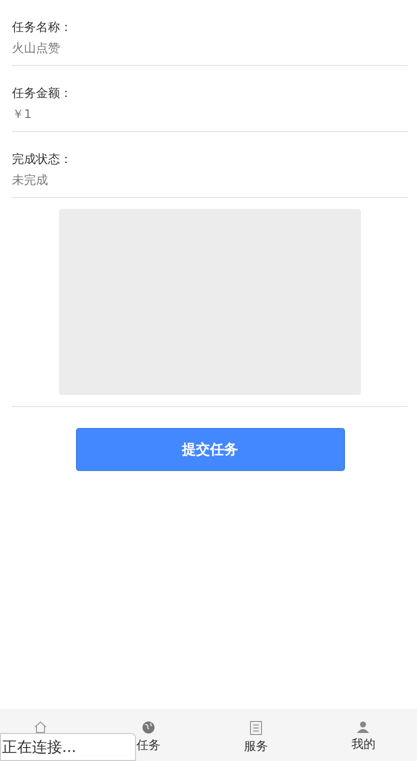  What do you see at coordinates (148, 745) in the screenshot?
I see `tab-label: 任务` at bounding box center [148, 745].